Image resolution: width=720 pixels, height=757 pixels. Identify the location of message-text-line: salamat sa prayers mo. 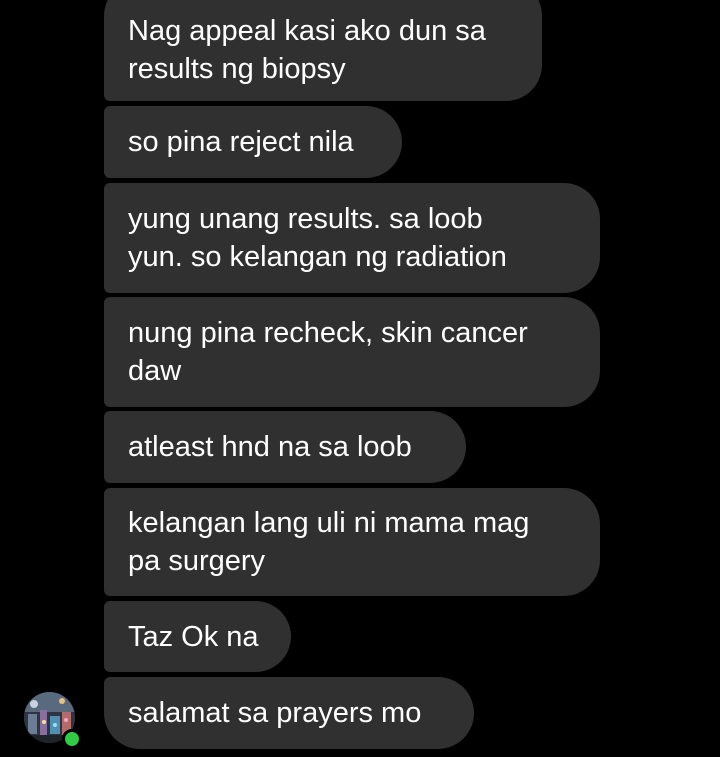
(275, 713).